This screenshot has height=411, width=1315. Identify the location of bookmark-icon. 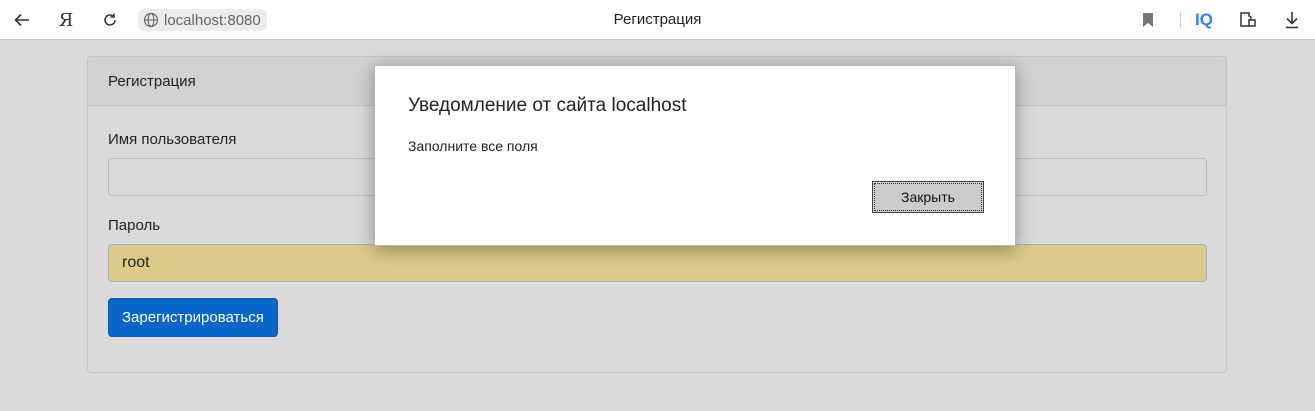
(1148, 20).